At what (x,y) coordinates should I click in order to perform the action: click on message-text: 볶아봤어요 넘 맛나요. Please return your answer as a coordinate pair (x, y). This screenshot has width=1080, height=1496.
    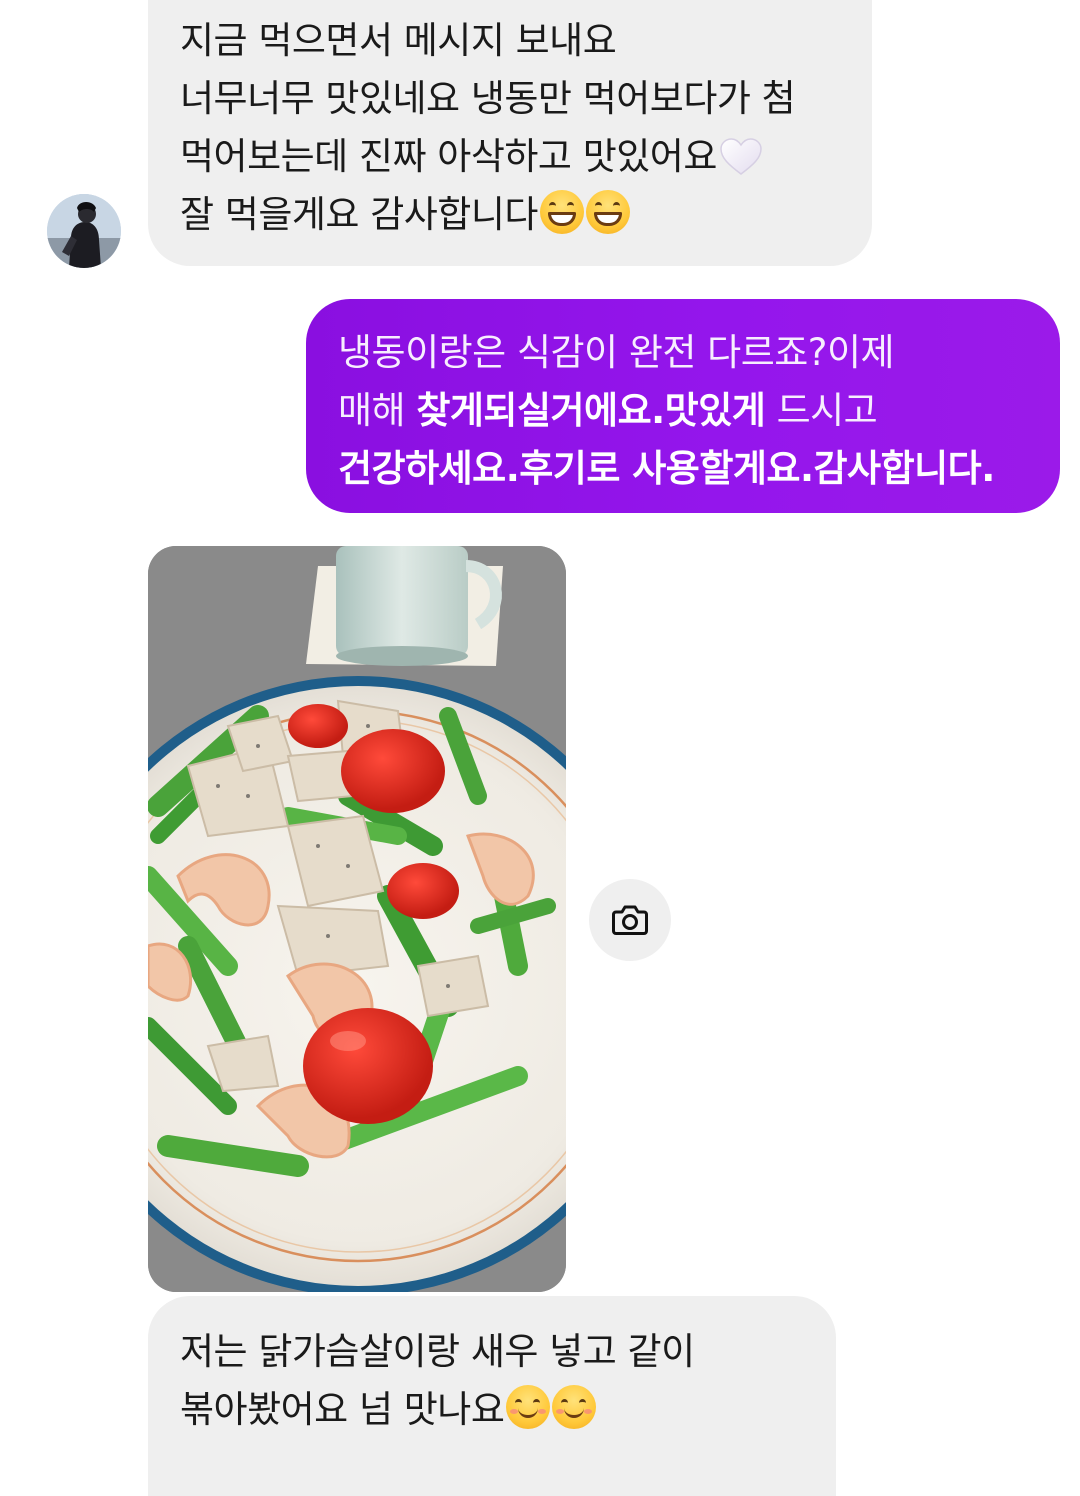
    Looking at the image, I should click on (342, 1409).